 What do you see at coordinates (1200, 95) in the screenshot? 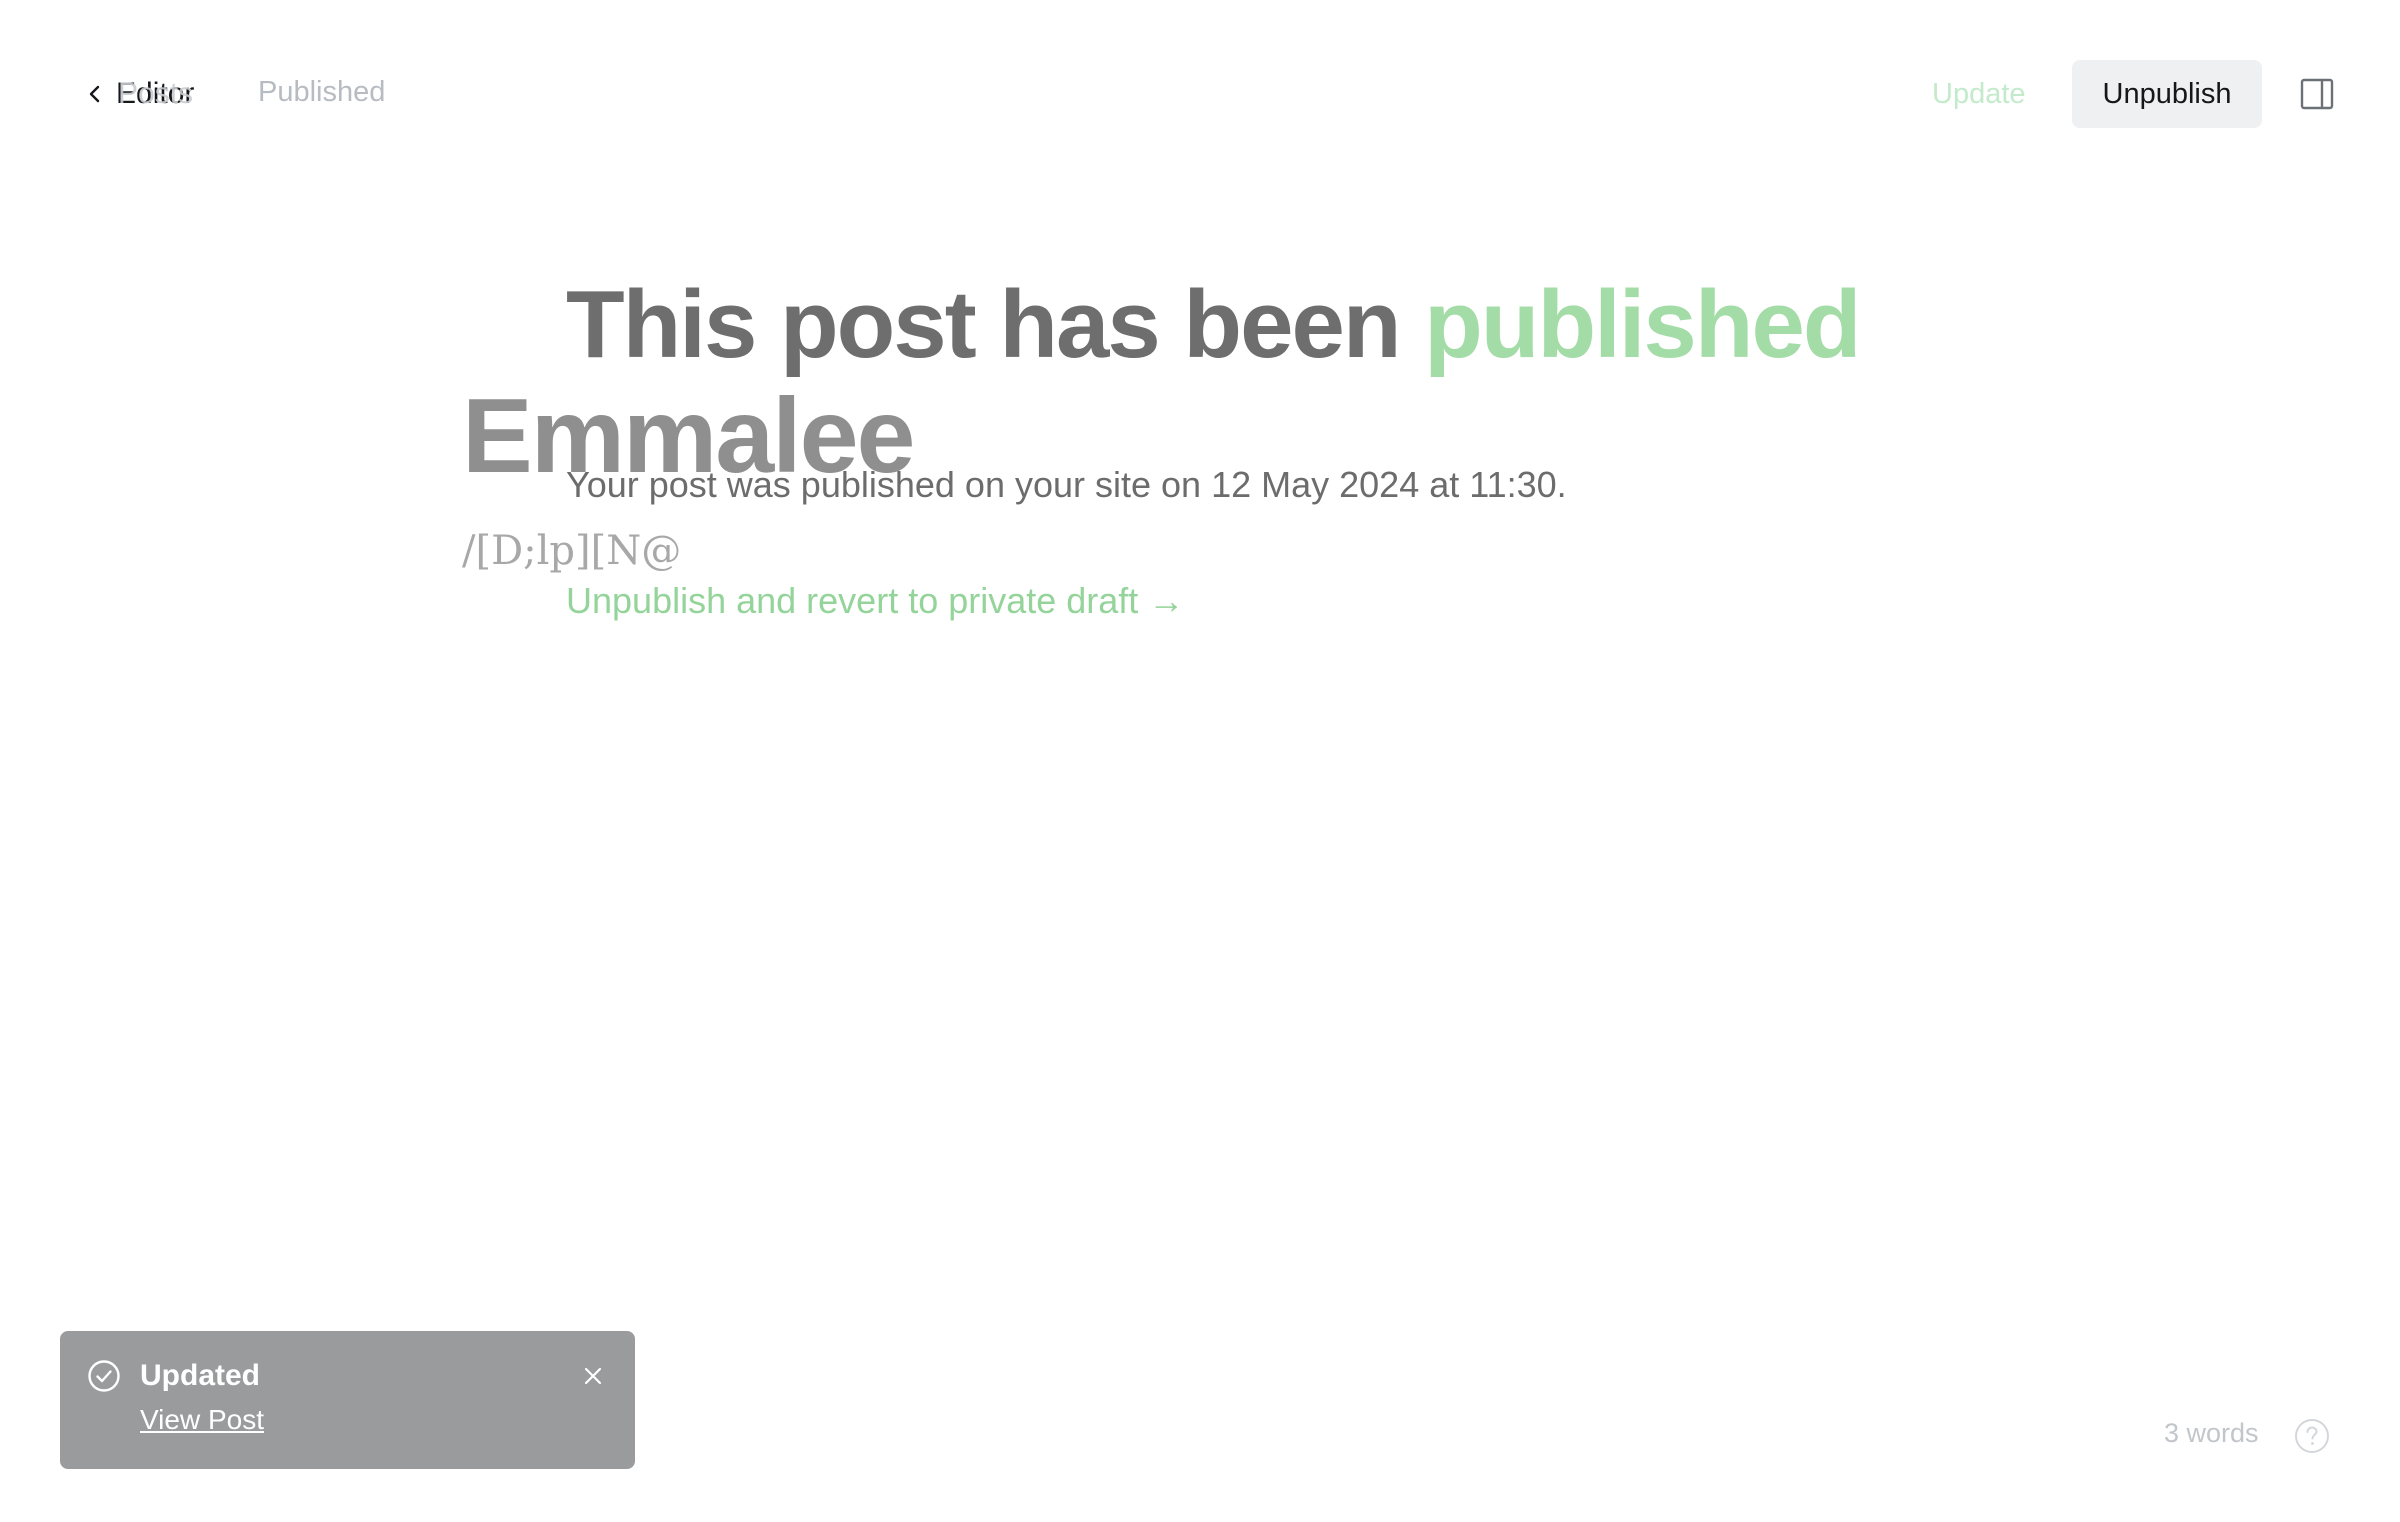
I see `editor-header: Editor Posts Published Update Unpublish` at bounding box center [1200, 95].